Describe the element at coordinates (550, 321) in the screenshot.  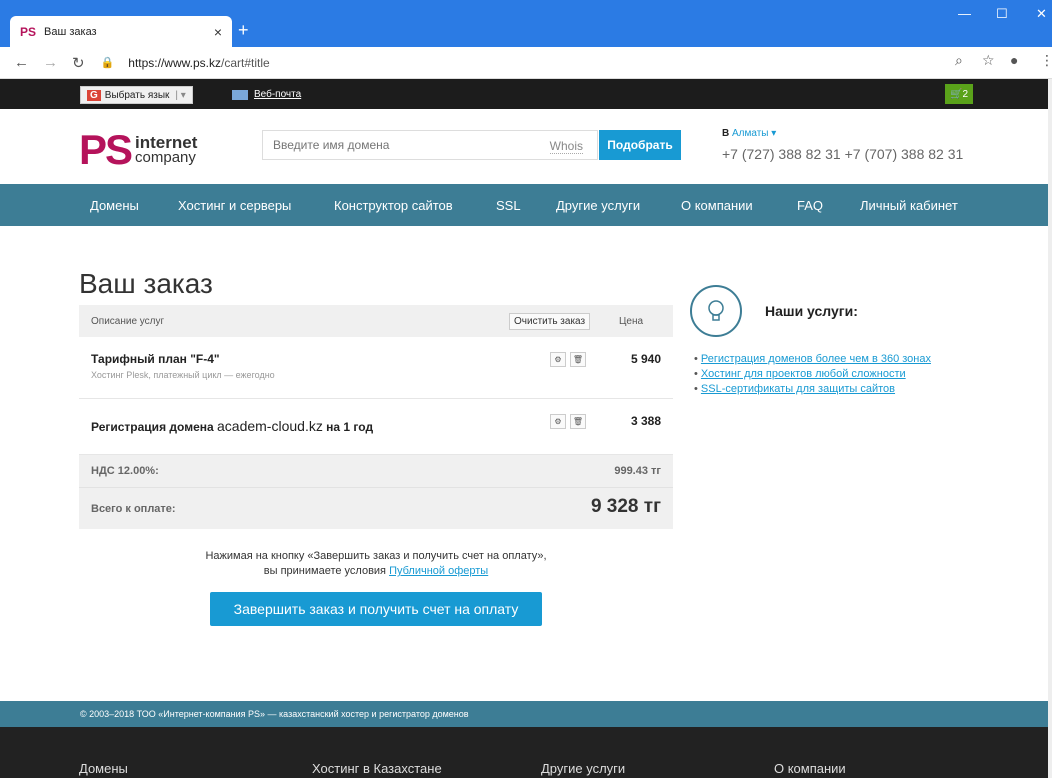
I see `clear-order-button: Очистить заказ` at that location.